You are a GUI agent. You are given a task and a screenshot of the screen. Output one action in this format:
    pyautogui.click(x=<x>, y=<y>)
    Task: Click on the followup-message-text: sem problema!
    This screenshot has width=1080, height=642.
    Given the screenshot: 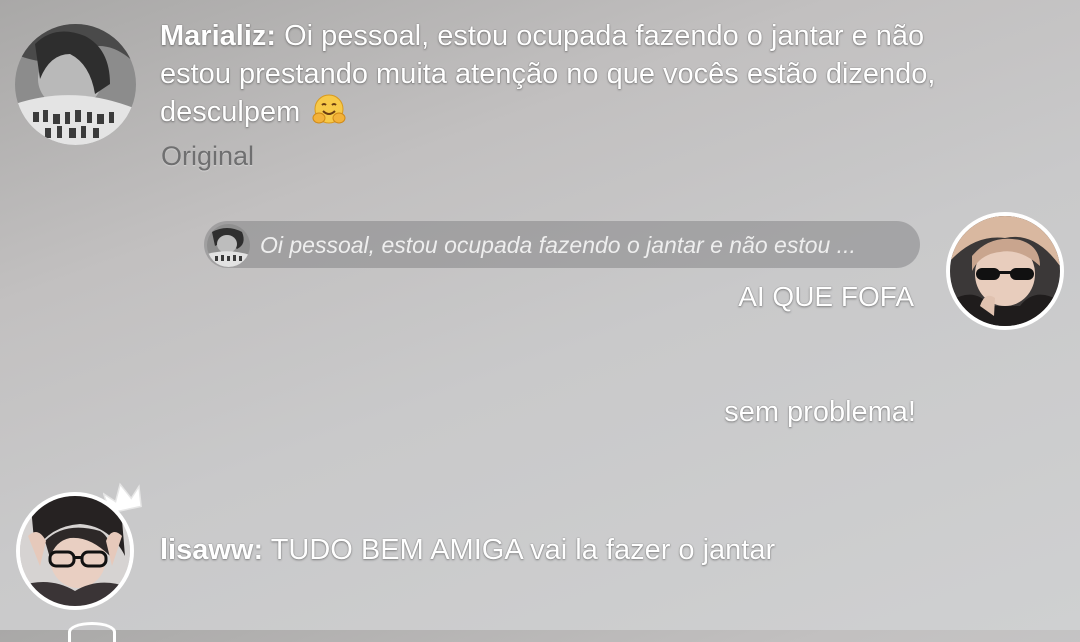 What is the action you would take?
    pyautogui.click(x=820, y=412)
    